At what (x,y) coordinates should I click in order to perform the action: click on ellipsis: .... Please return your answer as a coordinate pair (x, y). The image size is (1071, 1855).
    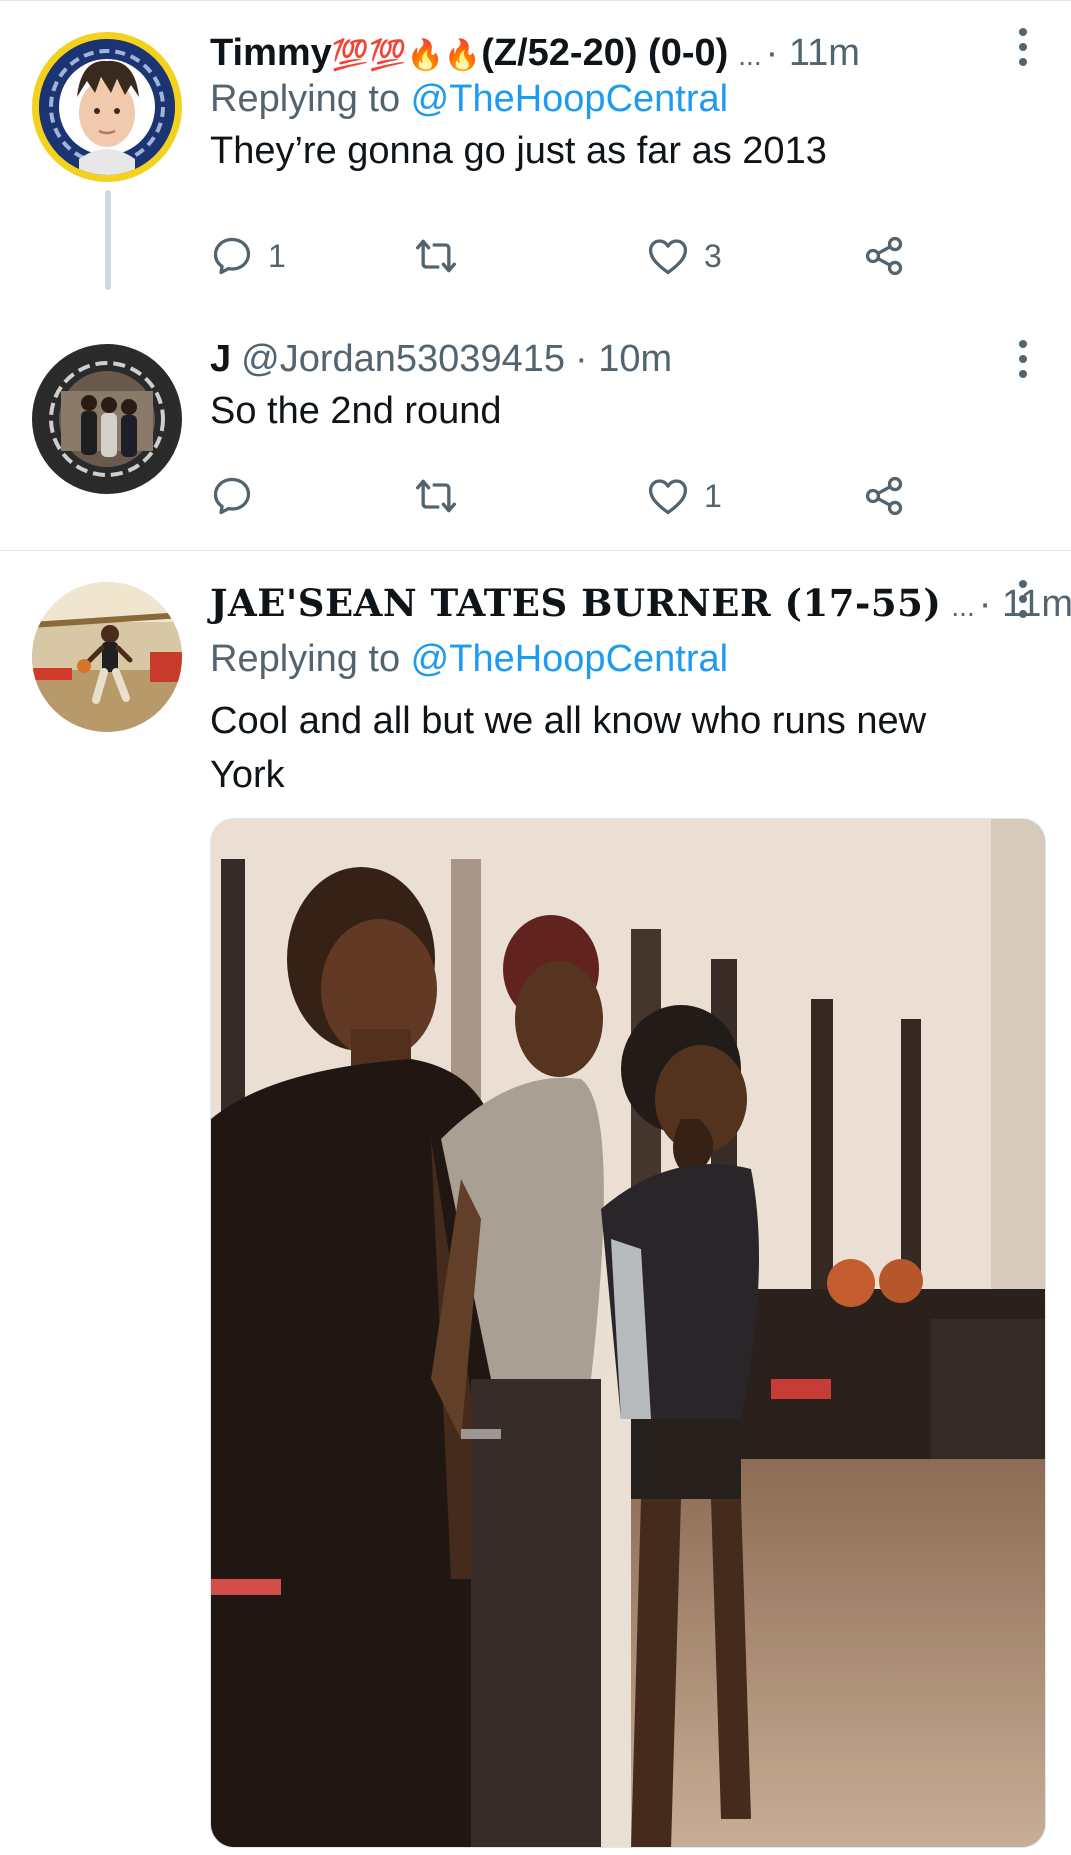
    Looking at the image, I should click on (963, 606).